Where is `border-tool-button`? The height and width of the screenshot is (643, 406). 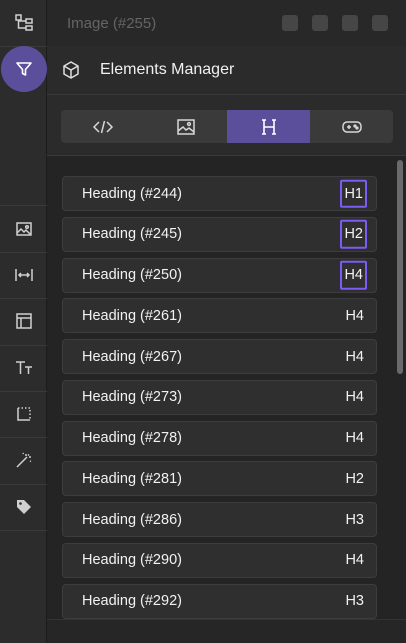 border-tool-button is located at coordinates (23, 414).